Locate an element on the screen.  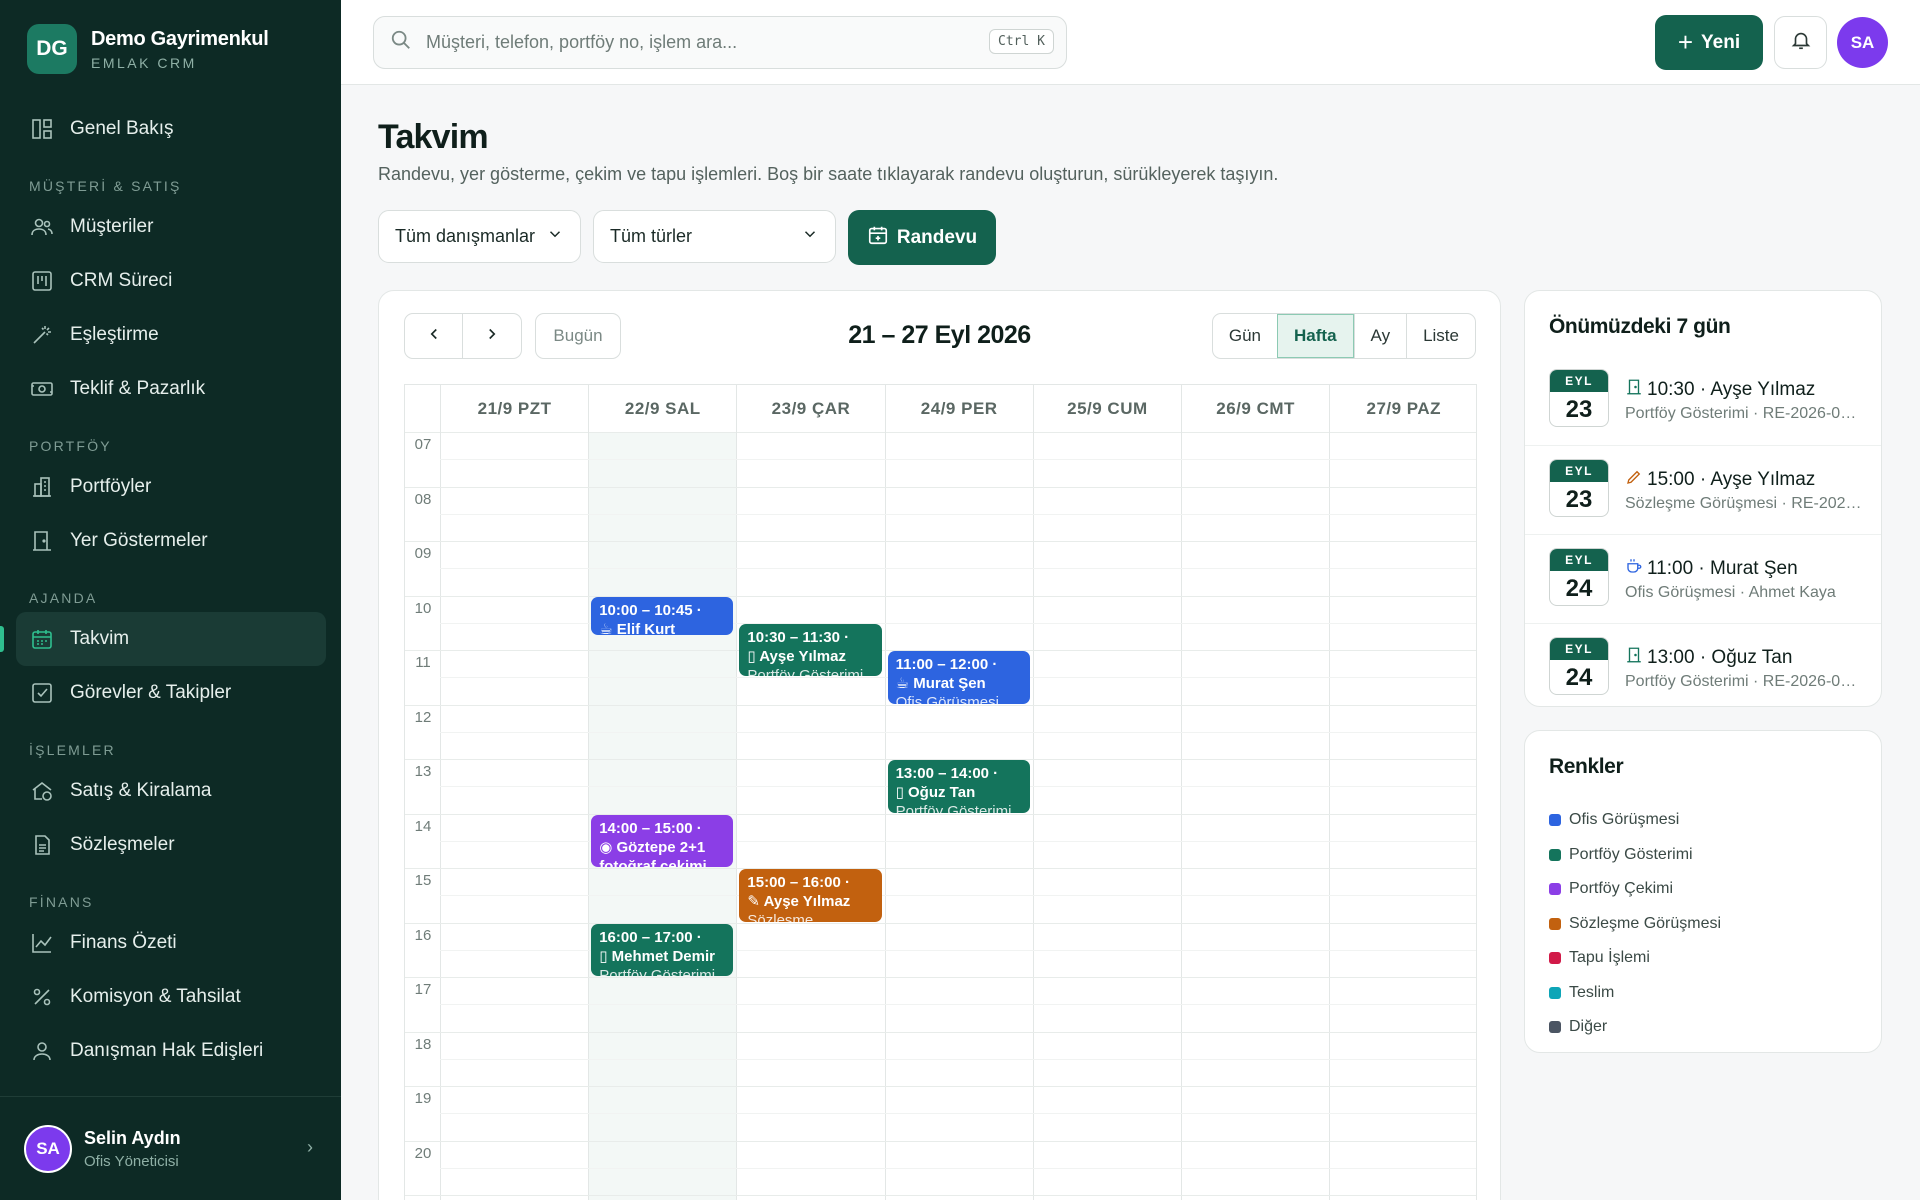
hour-label: 08 is located at coordinates (423, 499).